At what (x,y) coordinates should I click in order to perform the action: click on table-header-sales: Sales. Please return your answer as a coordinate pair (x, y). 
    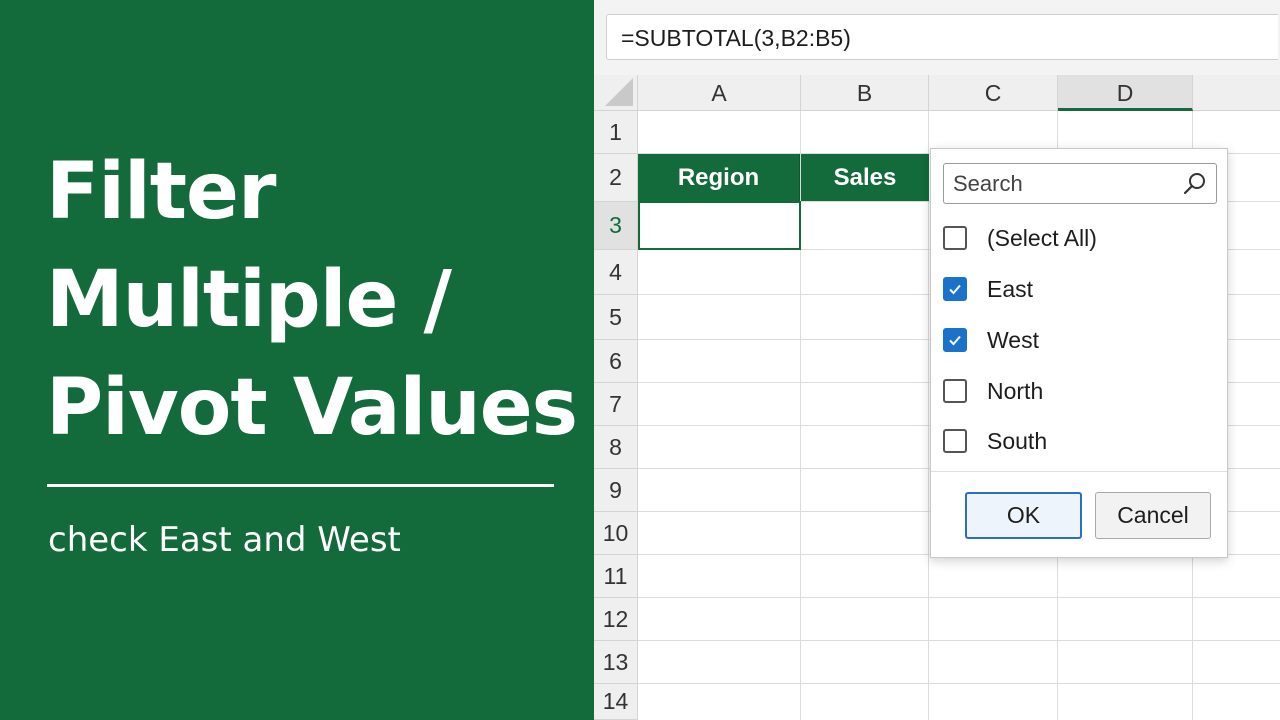
    Looking at the image, I should click on (865, 177).